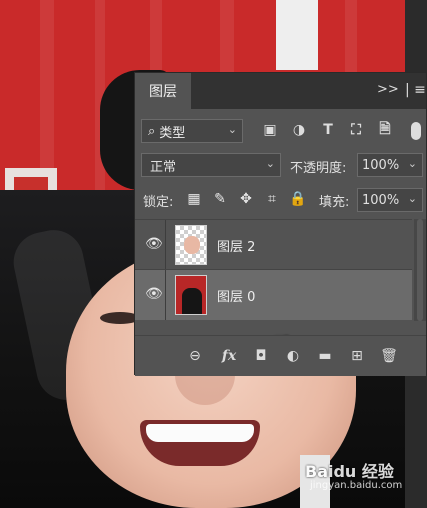 The width and height of the screenshot is (427, 508). I want to click on filter-row: ⌕ 类型 ⌄ ▣ ◑ T ⛶ 🗎, so click(280, 131).